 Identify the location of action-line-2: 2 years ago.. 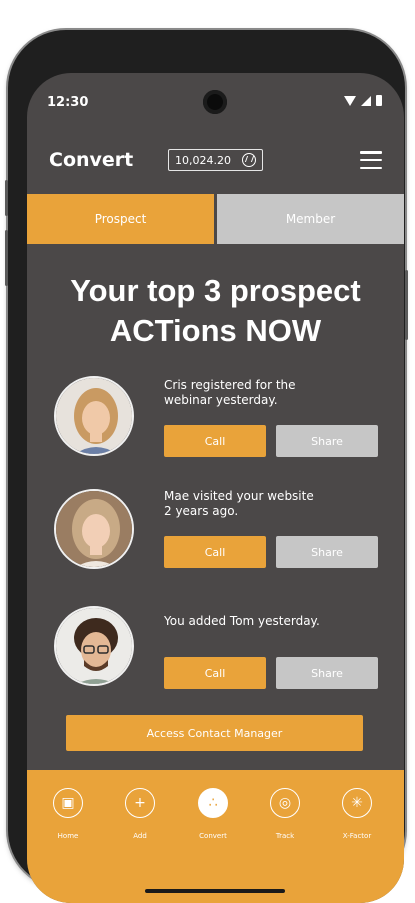
(201, 511).